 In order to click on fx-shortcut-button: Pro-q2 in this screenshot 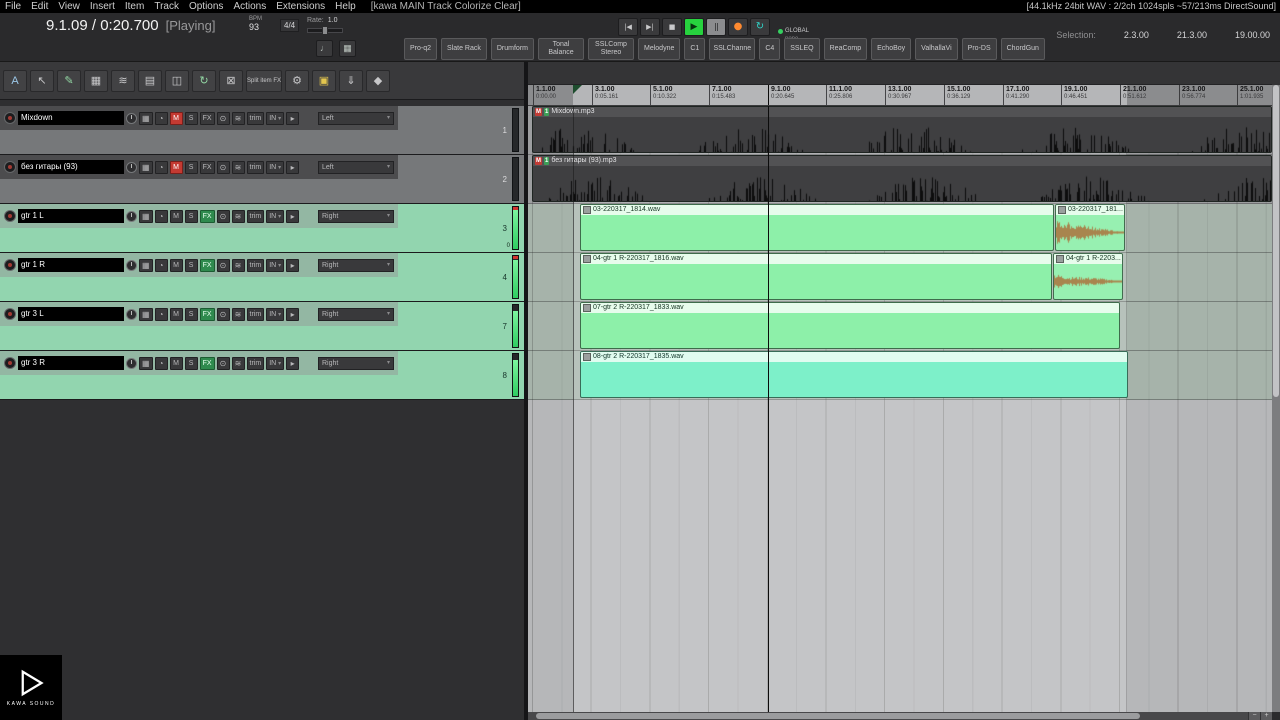, I will do `click(421, 49)`.